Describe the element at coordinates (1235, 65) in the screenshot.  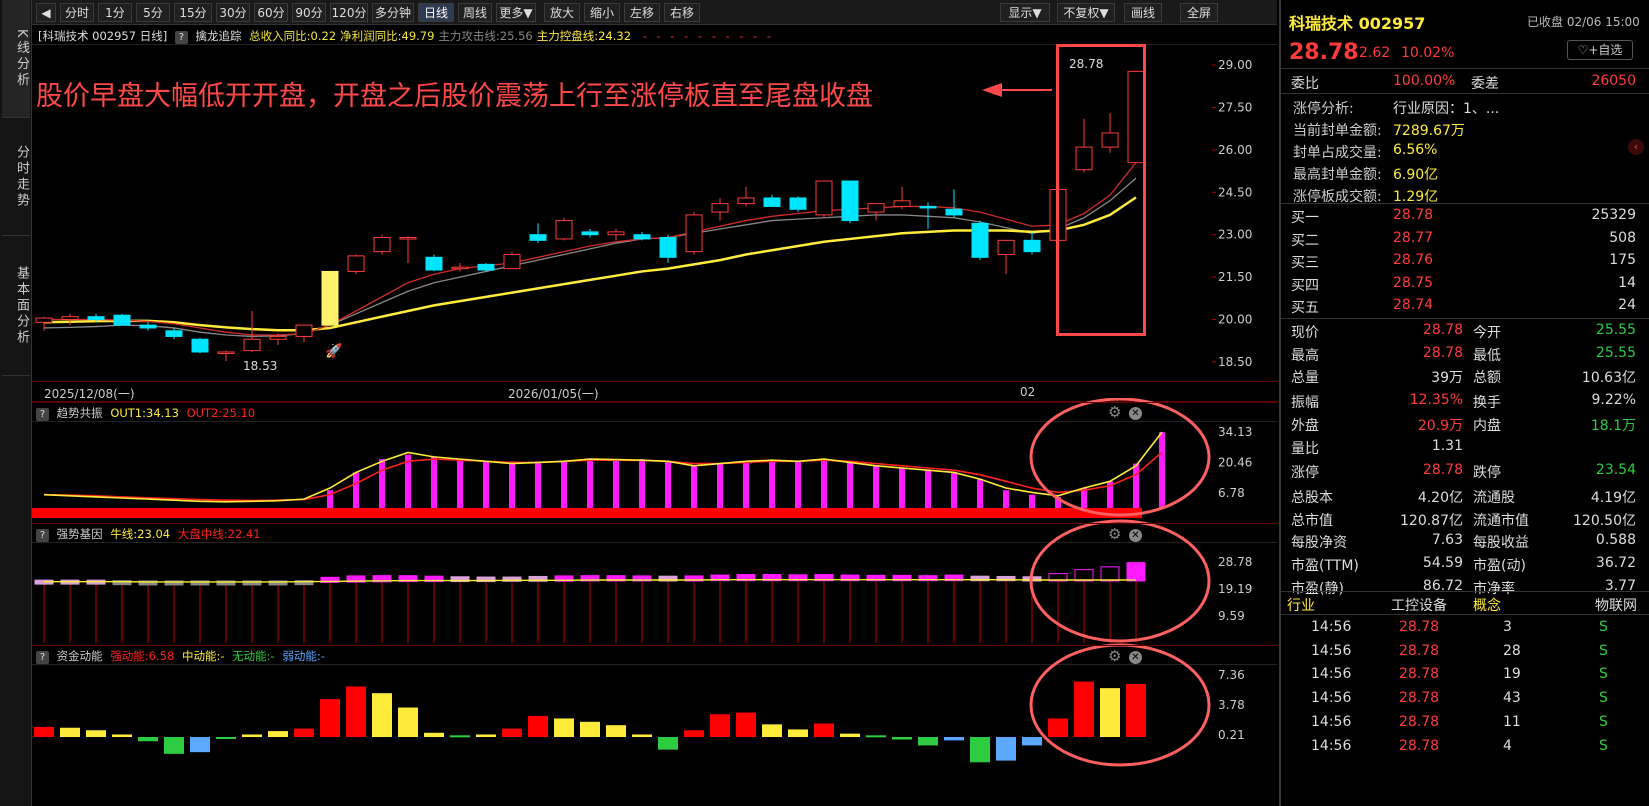
I see `price-tick: 29.00` at that location.